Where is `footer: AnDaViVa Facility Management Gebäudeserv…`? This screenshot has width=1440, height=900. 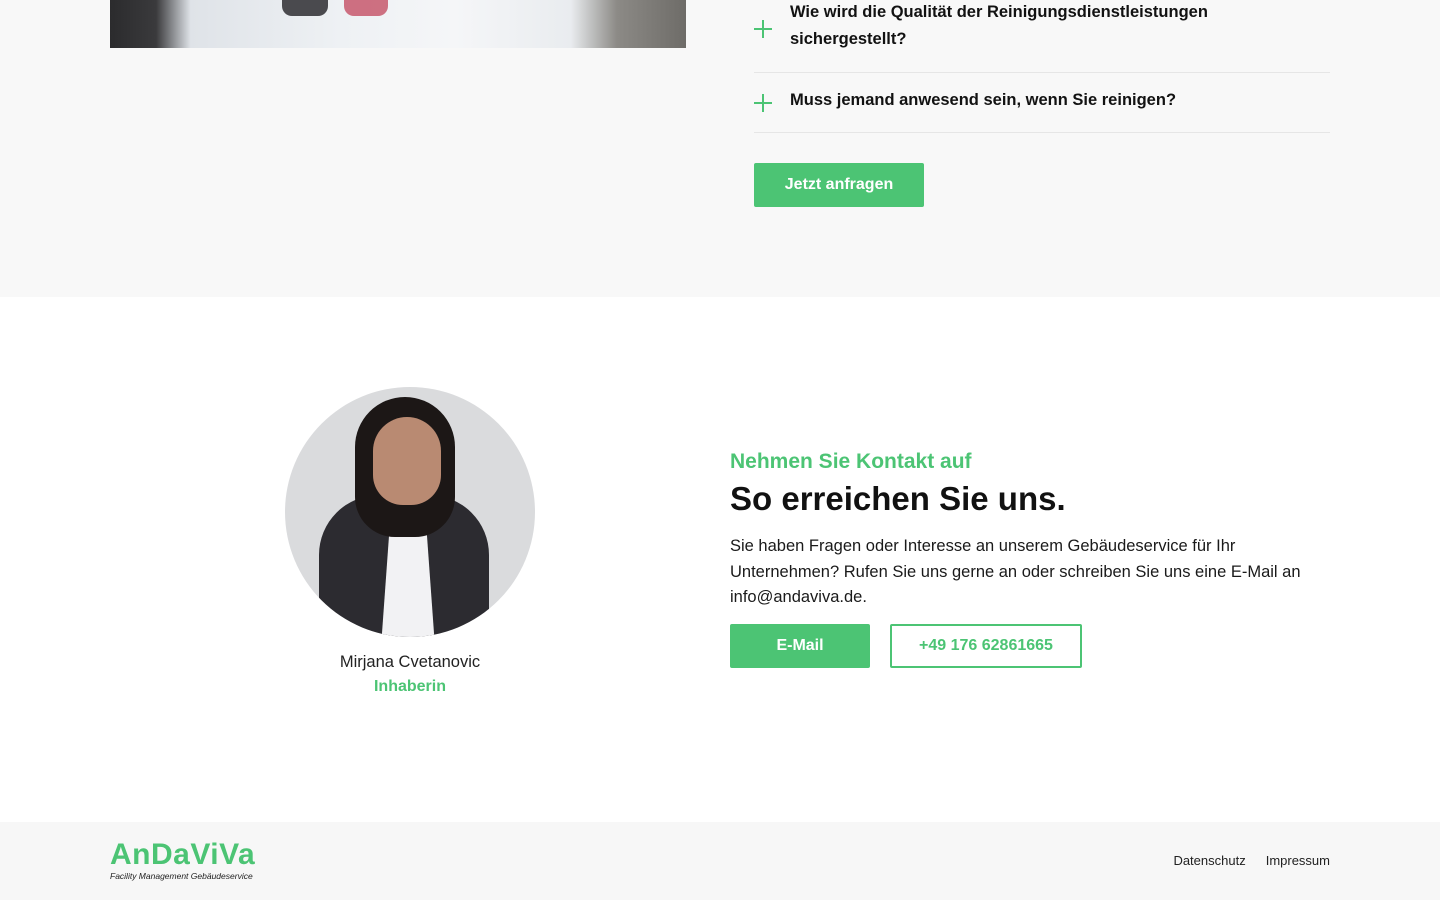
footer: AnDaViVa Facility Management Gebäudeserv… is located at coordinates (720, 861).